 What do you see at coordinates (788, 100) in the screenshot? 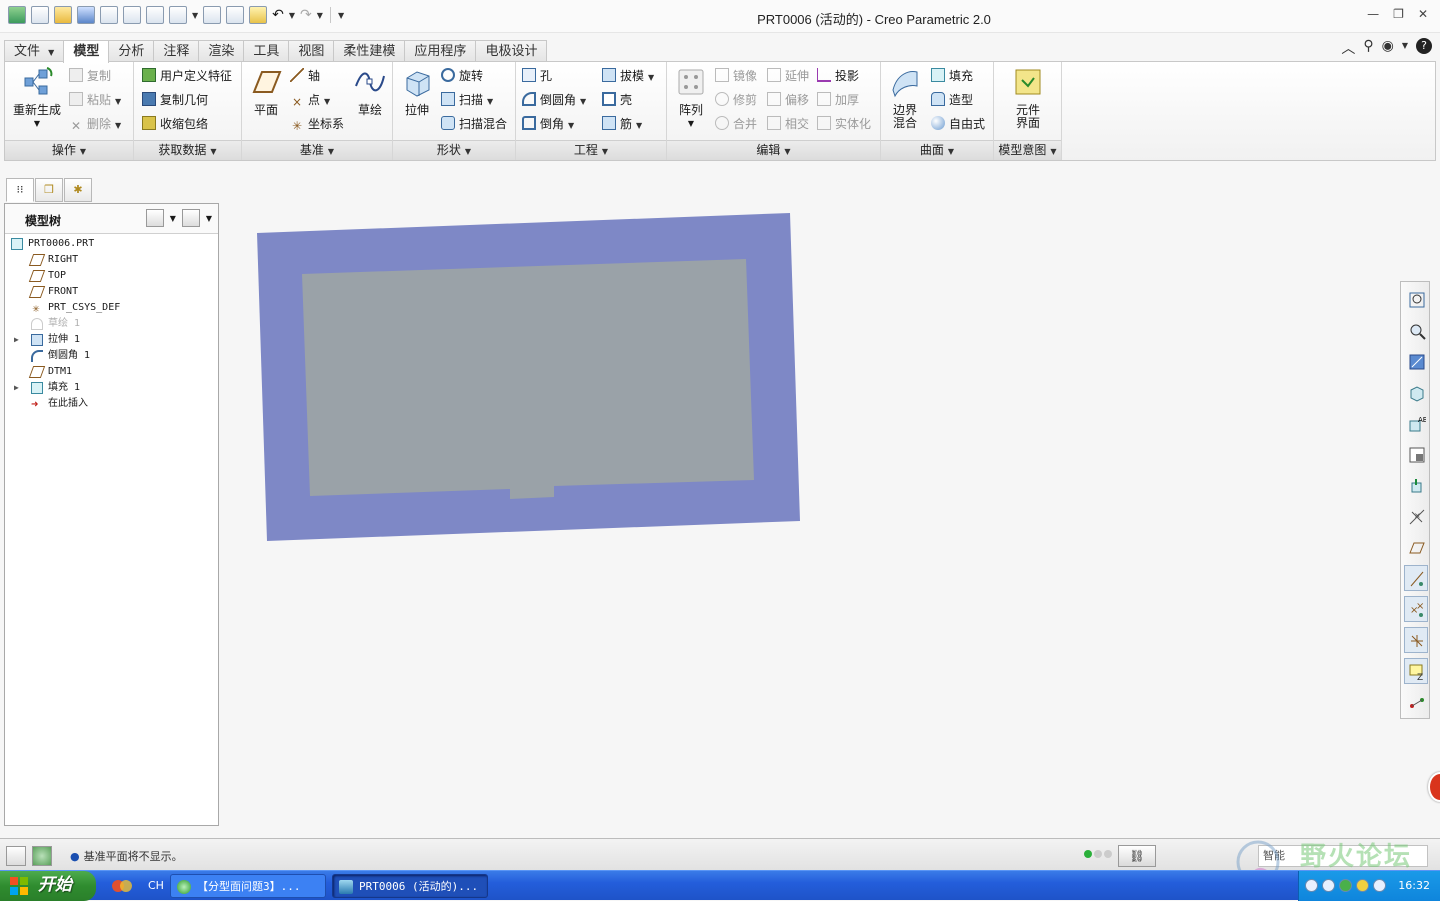
I see `offset-button: 偏移` at bounding box center [788, 100].